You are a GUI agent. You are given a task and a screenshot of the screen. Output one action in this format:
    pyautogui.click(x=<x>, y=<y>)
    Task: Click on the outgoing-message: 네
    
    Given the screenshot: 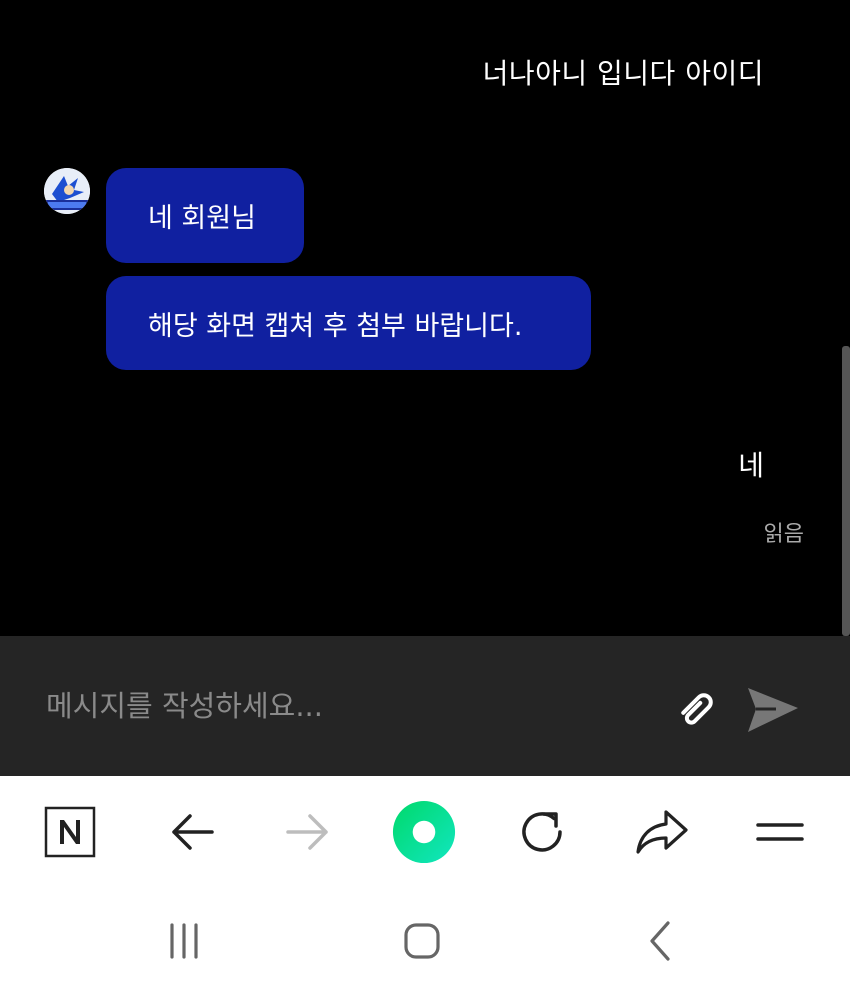 What is the action you would take?
    pyautogui.click(x=751, y=465)
    